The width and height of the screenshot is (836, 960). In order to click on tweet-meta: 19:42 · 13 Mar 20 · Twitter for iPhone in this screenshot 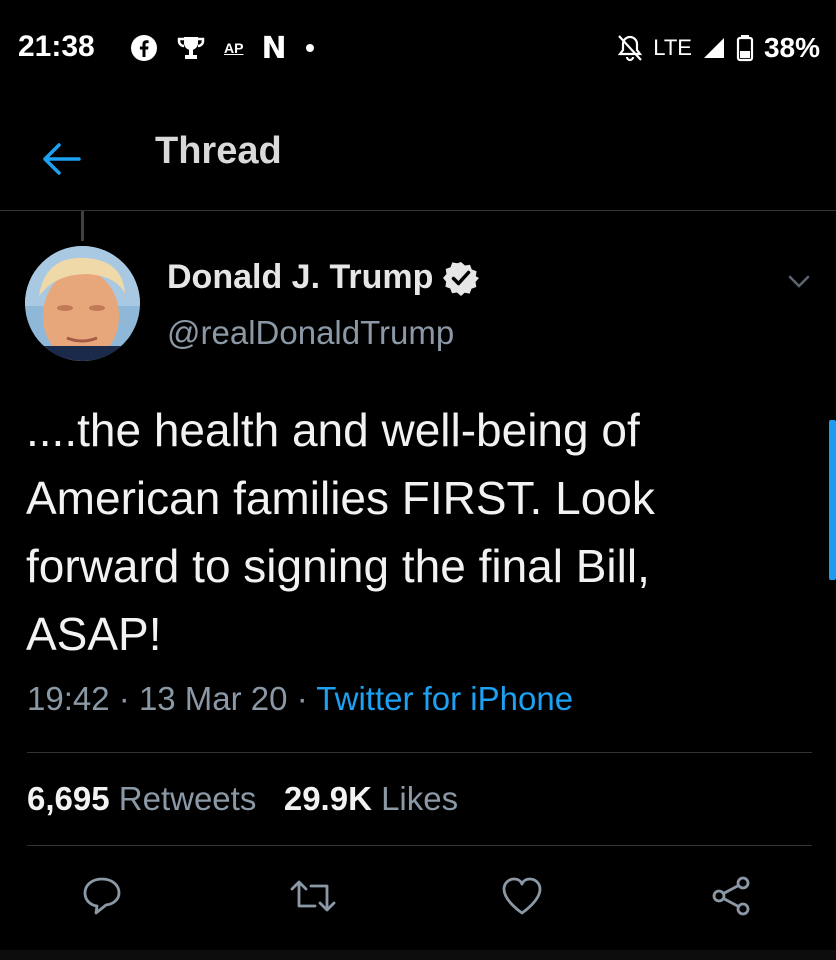, I will do `click(300, 699)`.